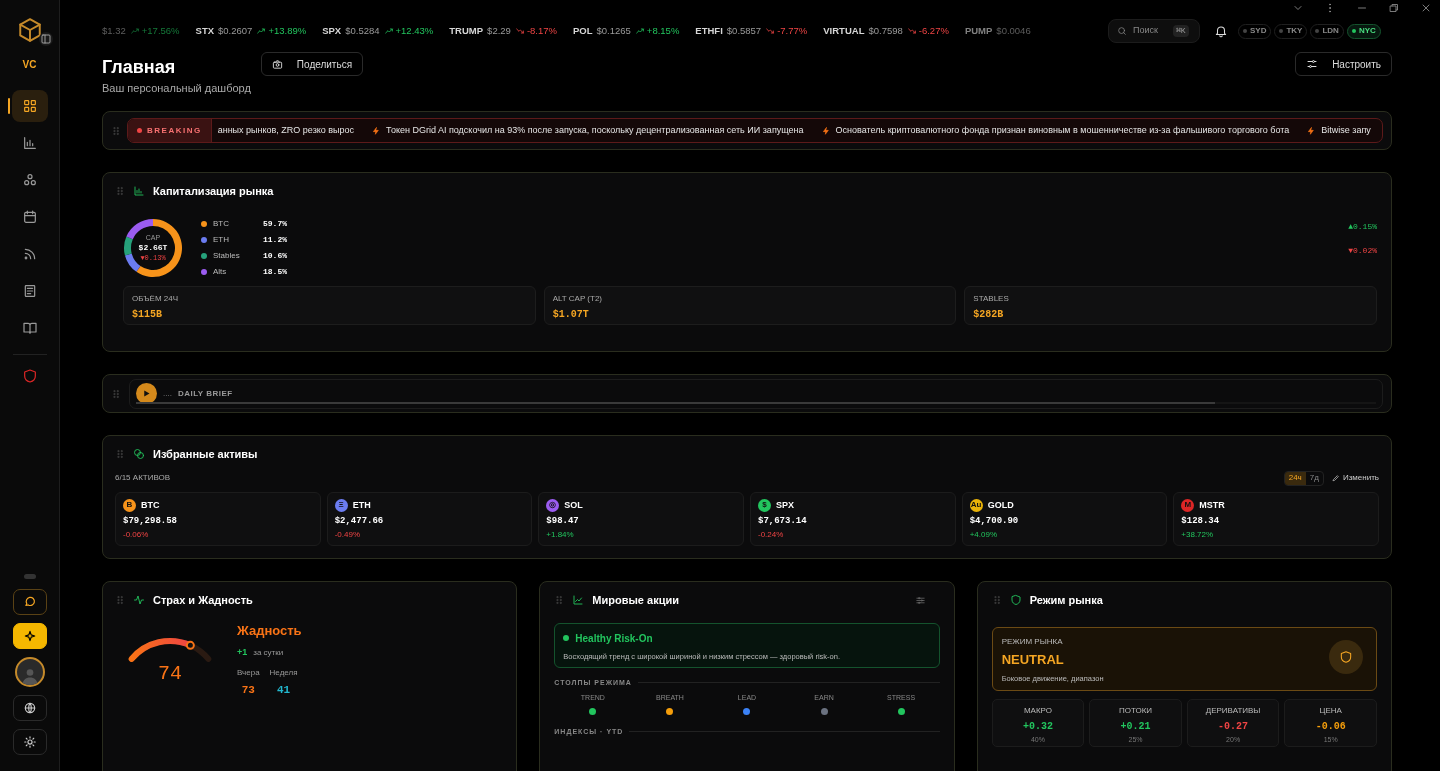 The height and width of the screenshot is (771, 1440). I want to click on asset-card: $ SPX $7,673.14 -0.24%, so click(853, 518).